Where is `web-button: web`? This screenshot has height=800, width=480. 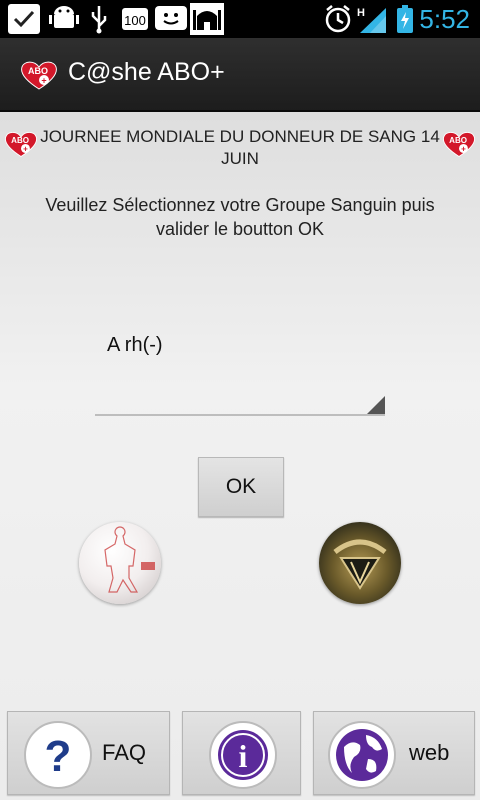 web-button: web is located at coordinates (394, 753).